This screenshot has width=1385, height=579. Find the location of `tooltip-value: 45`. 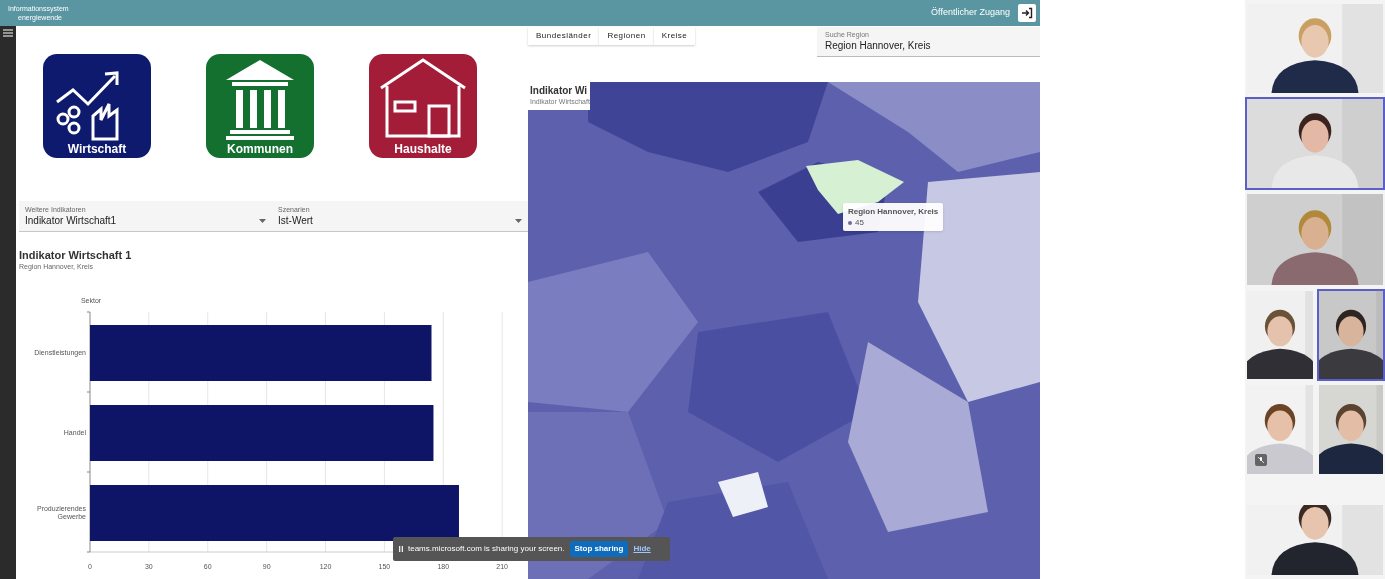

tooltip-value: 45 is located at coordinates (859, 222).